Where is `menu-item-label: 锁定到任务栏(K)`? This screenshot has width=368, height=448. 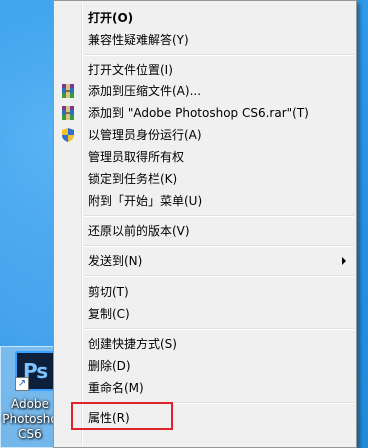 menu-item-label: 锁定到任务栏(K) is located at coordinates (133, 179).